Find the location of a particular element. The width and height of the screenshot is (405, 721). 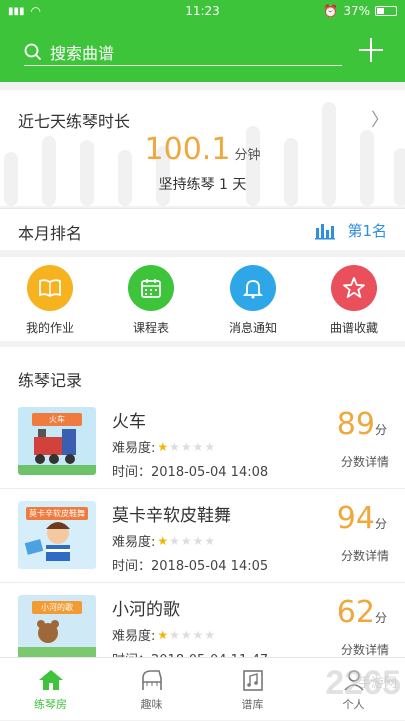

practice-title: 近七天练琴时长 is located at coordinates (74, 121).